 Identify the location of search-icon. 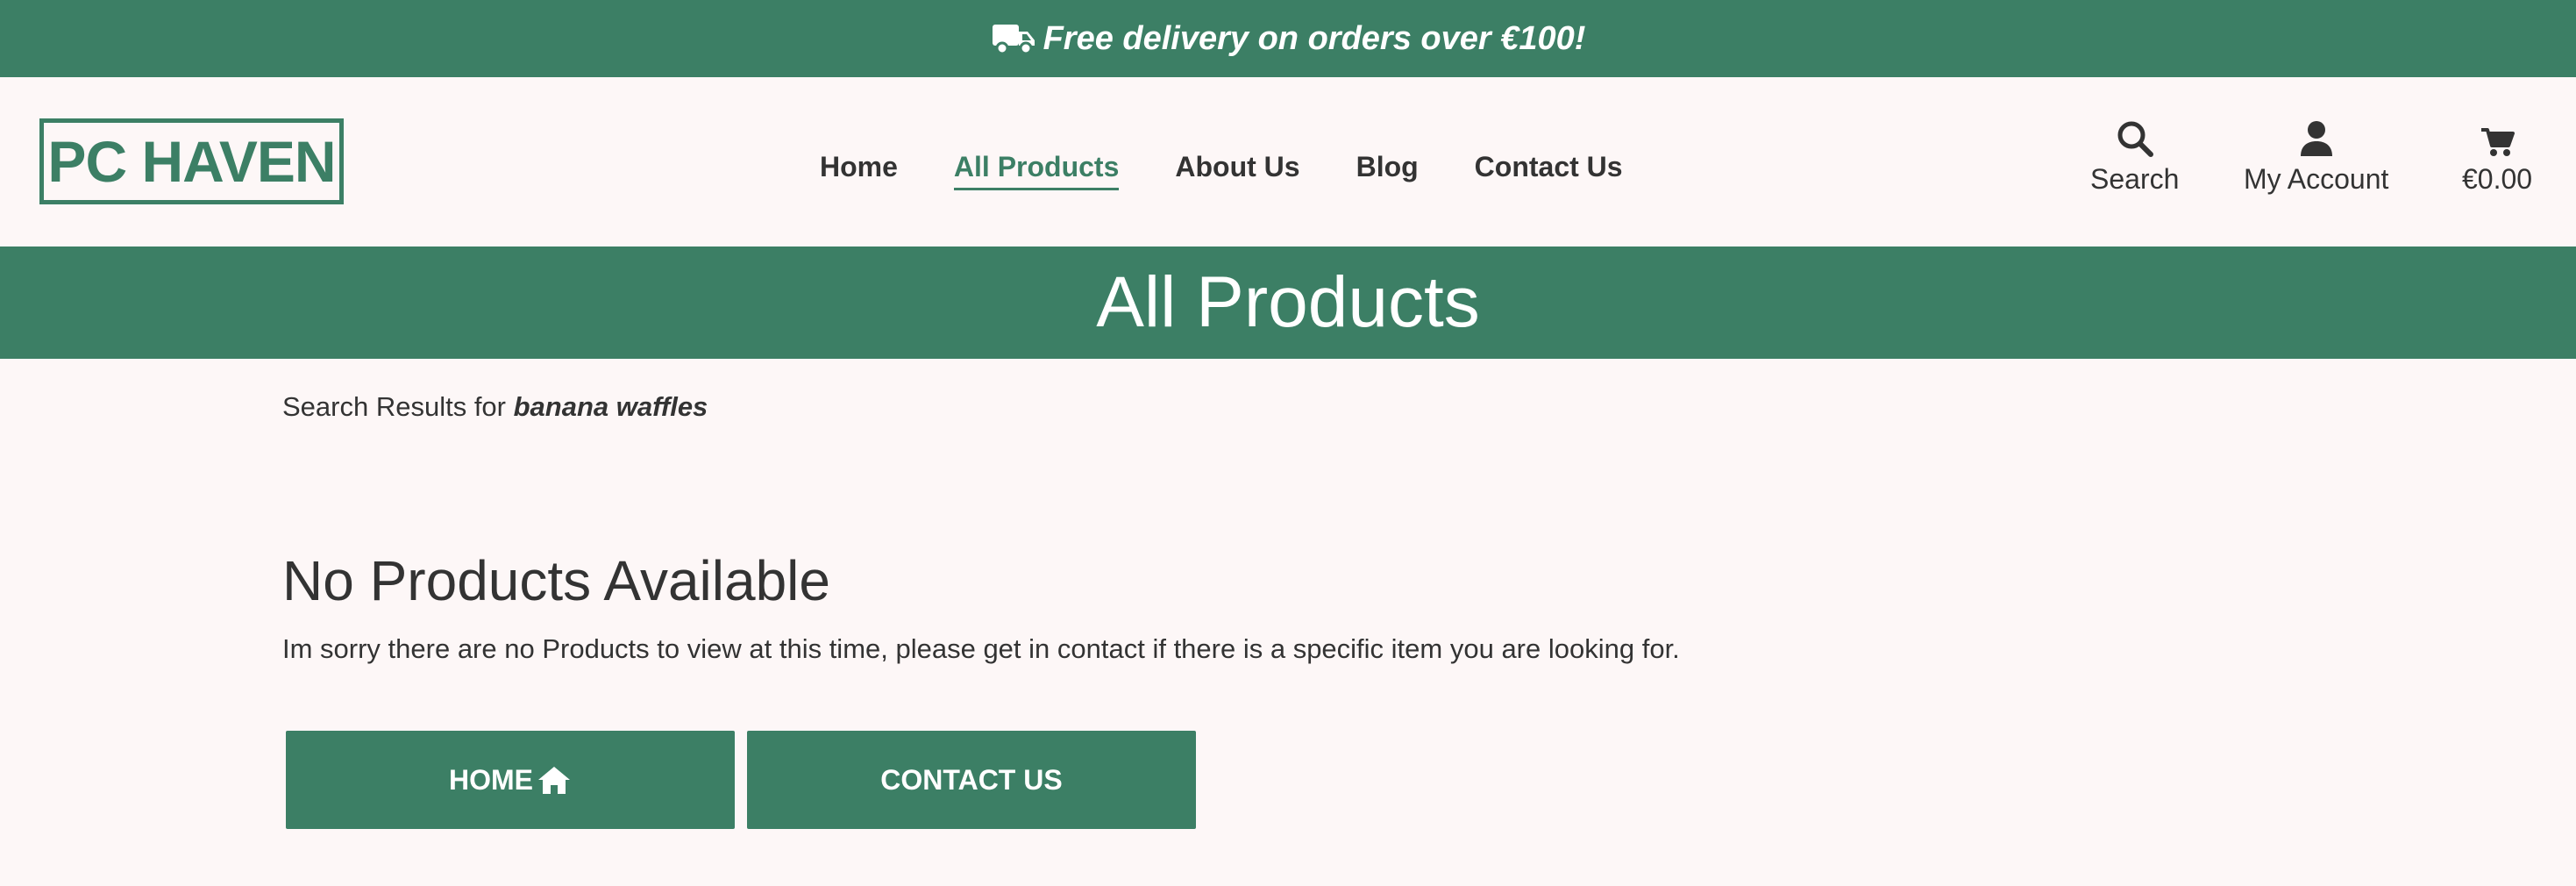
(2135, 138).